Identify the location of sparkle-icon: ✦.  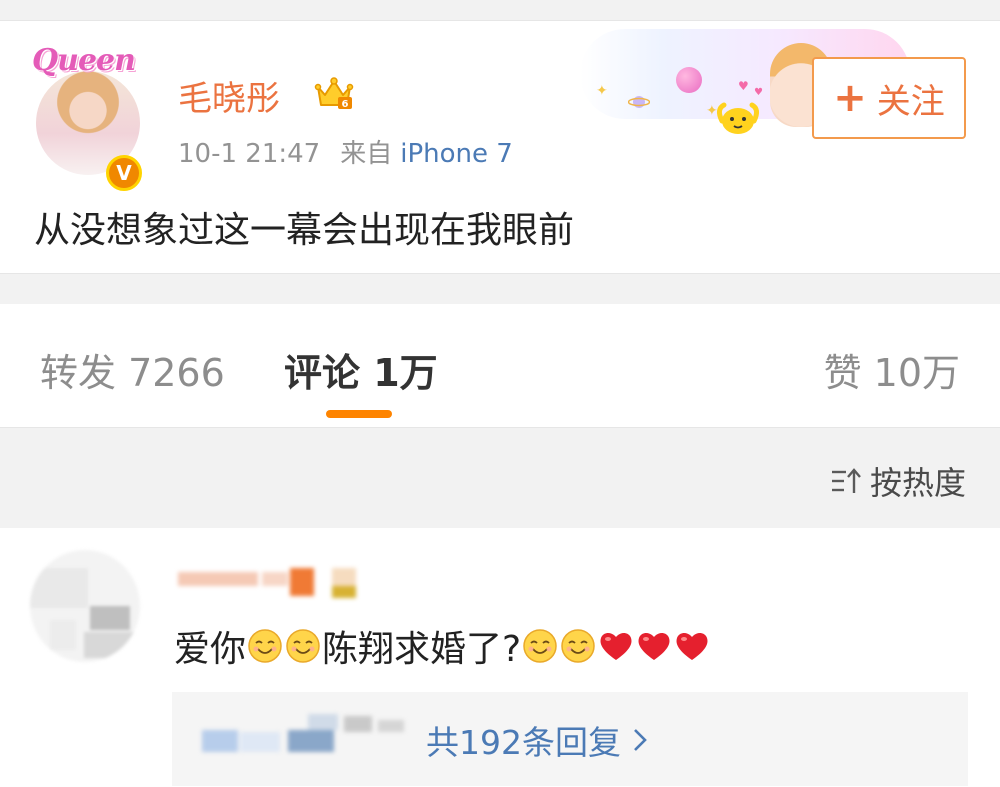
(602, 91).